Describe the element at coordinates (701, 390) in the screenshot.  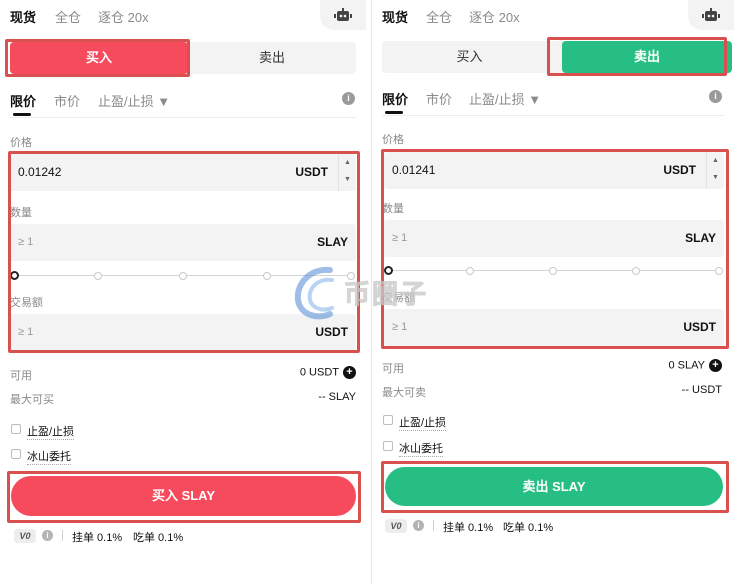
I see `max-value: -- USDT` at that location.